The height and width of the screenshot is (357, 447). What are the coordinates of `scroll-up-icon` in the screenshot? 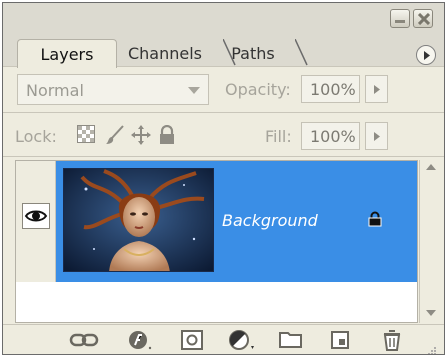 It's located at (431, 167).